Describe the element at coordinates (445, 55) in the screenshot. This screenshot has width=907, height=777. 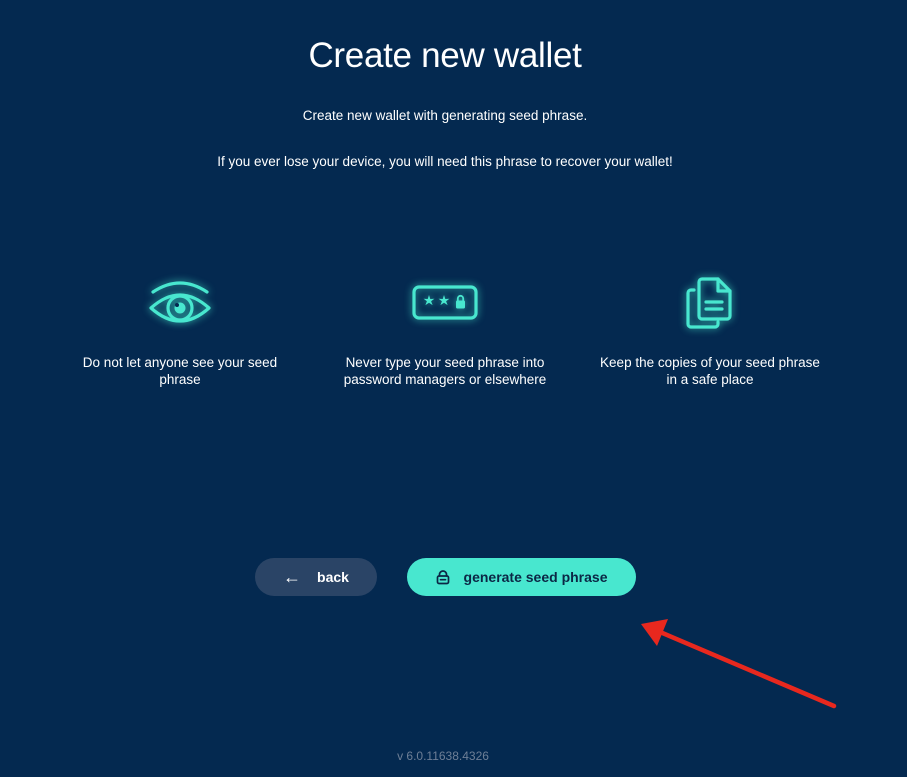
I see `page-title: Create new wallet` at that location.